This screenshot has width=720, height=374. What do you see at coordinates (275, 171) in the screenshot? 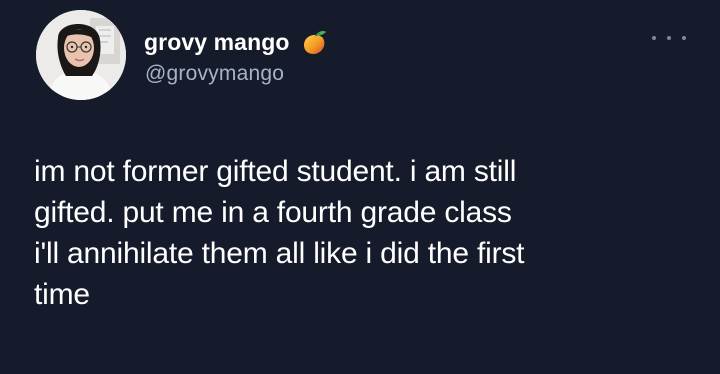
I see `tweet-text-line-1: im not former gifted student. i am still` at bounding box center [275, 171].